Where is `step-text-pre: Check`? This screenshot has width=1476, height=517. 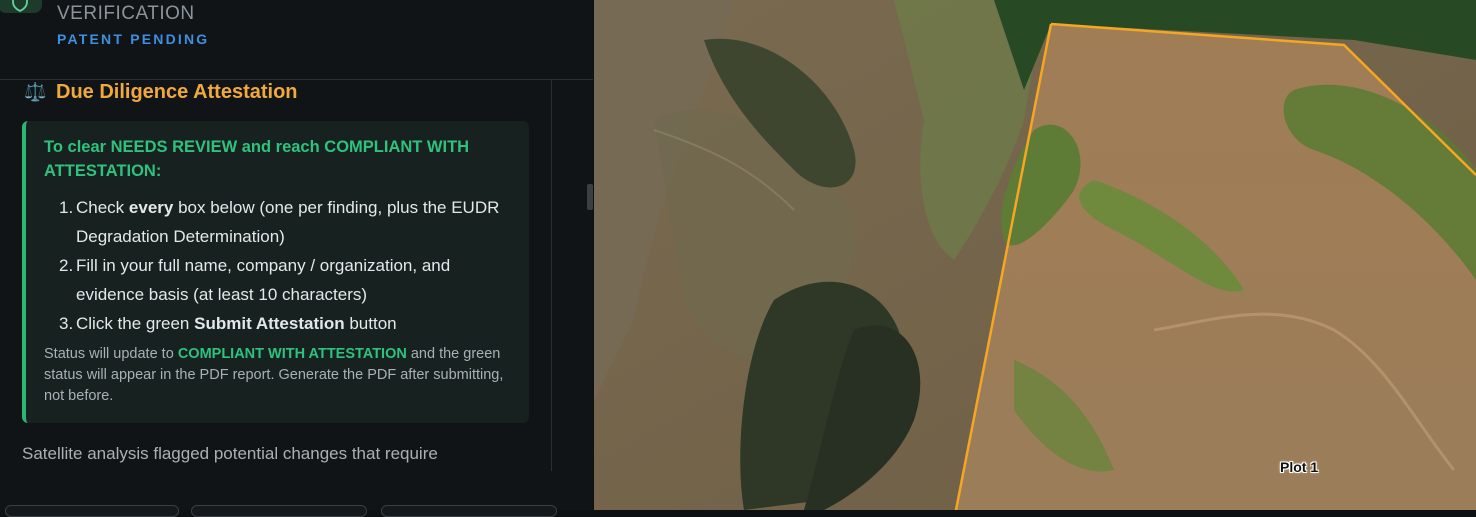 step-text-pre: Check is located at coordinates (102, 207).